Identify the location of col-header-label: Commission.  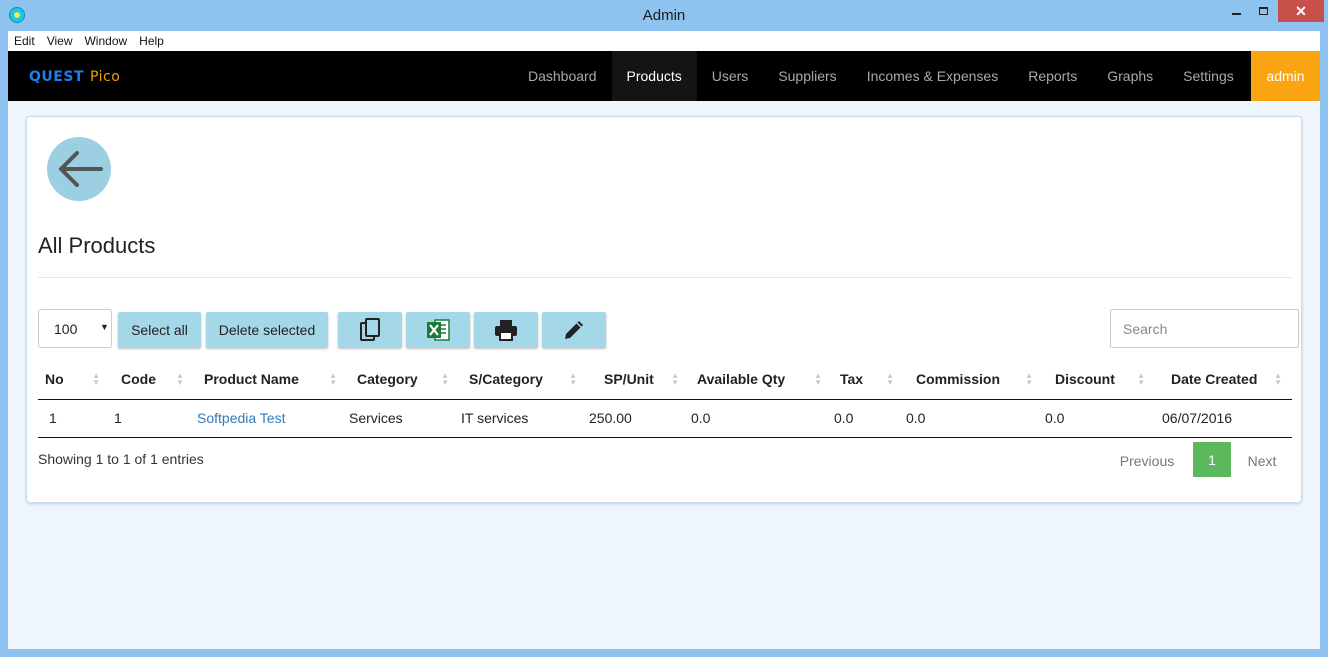
(958, 379).